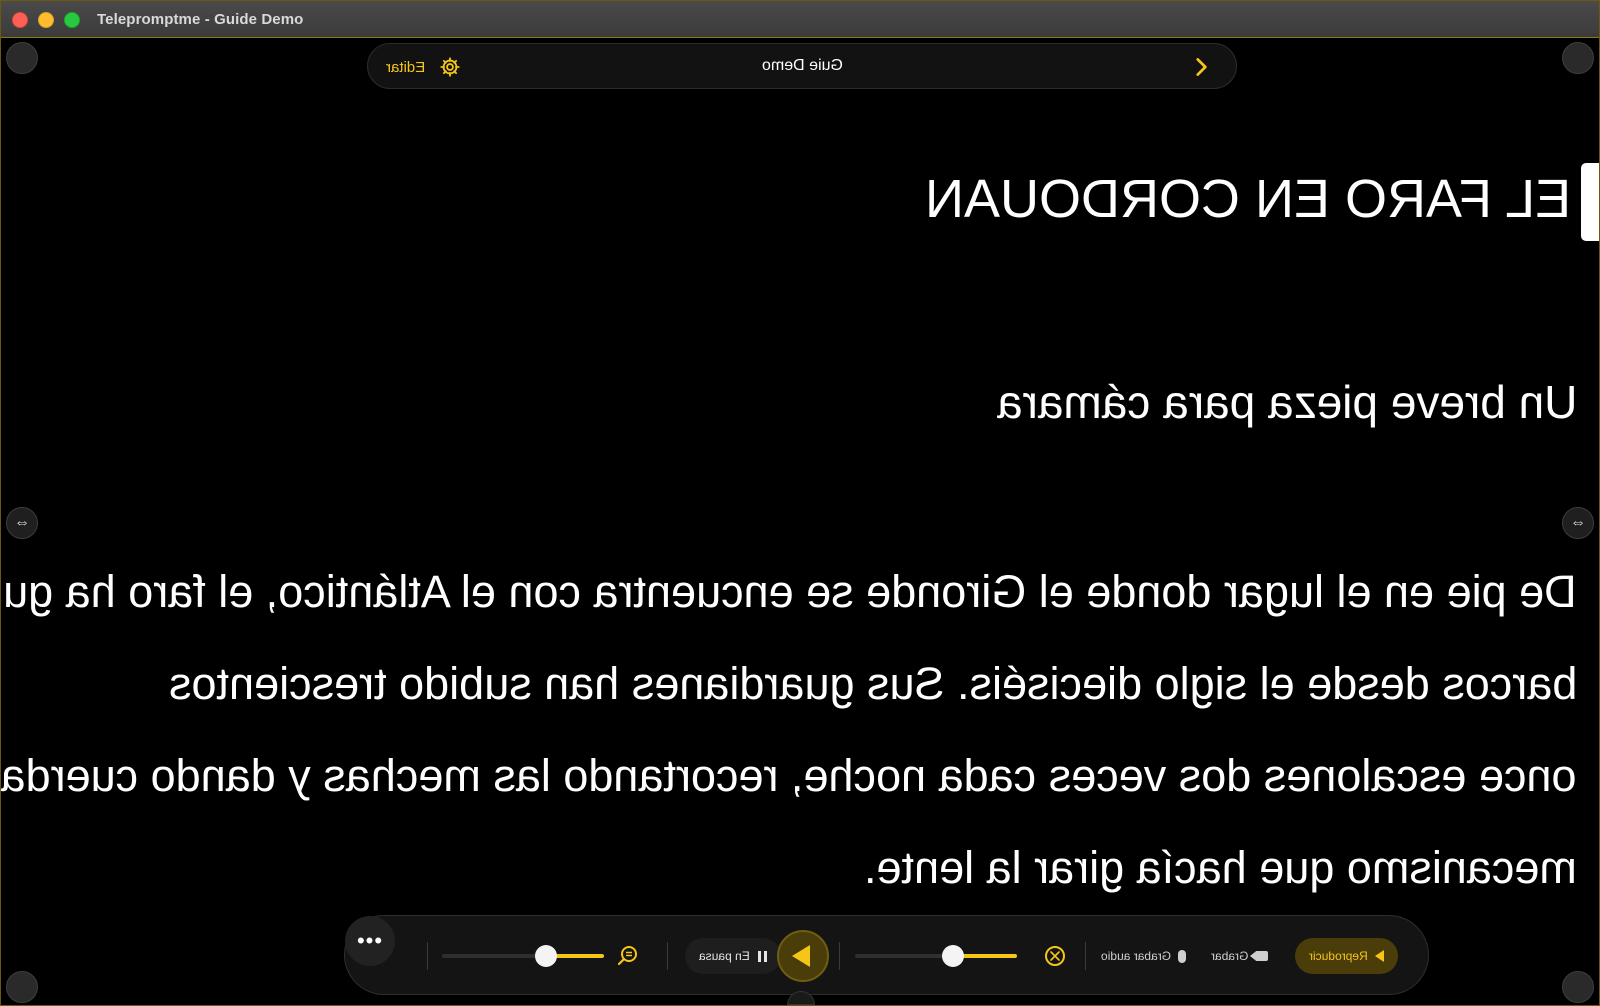 This screenshot has height=1006, width=1600. I want to click on speed-slider-knob, so click(953, 956).